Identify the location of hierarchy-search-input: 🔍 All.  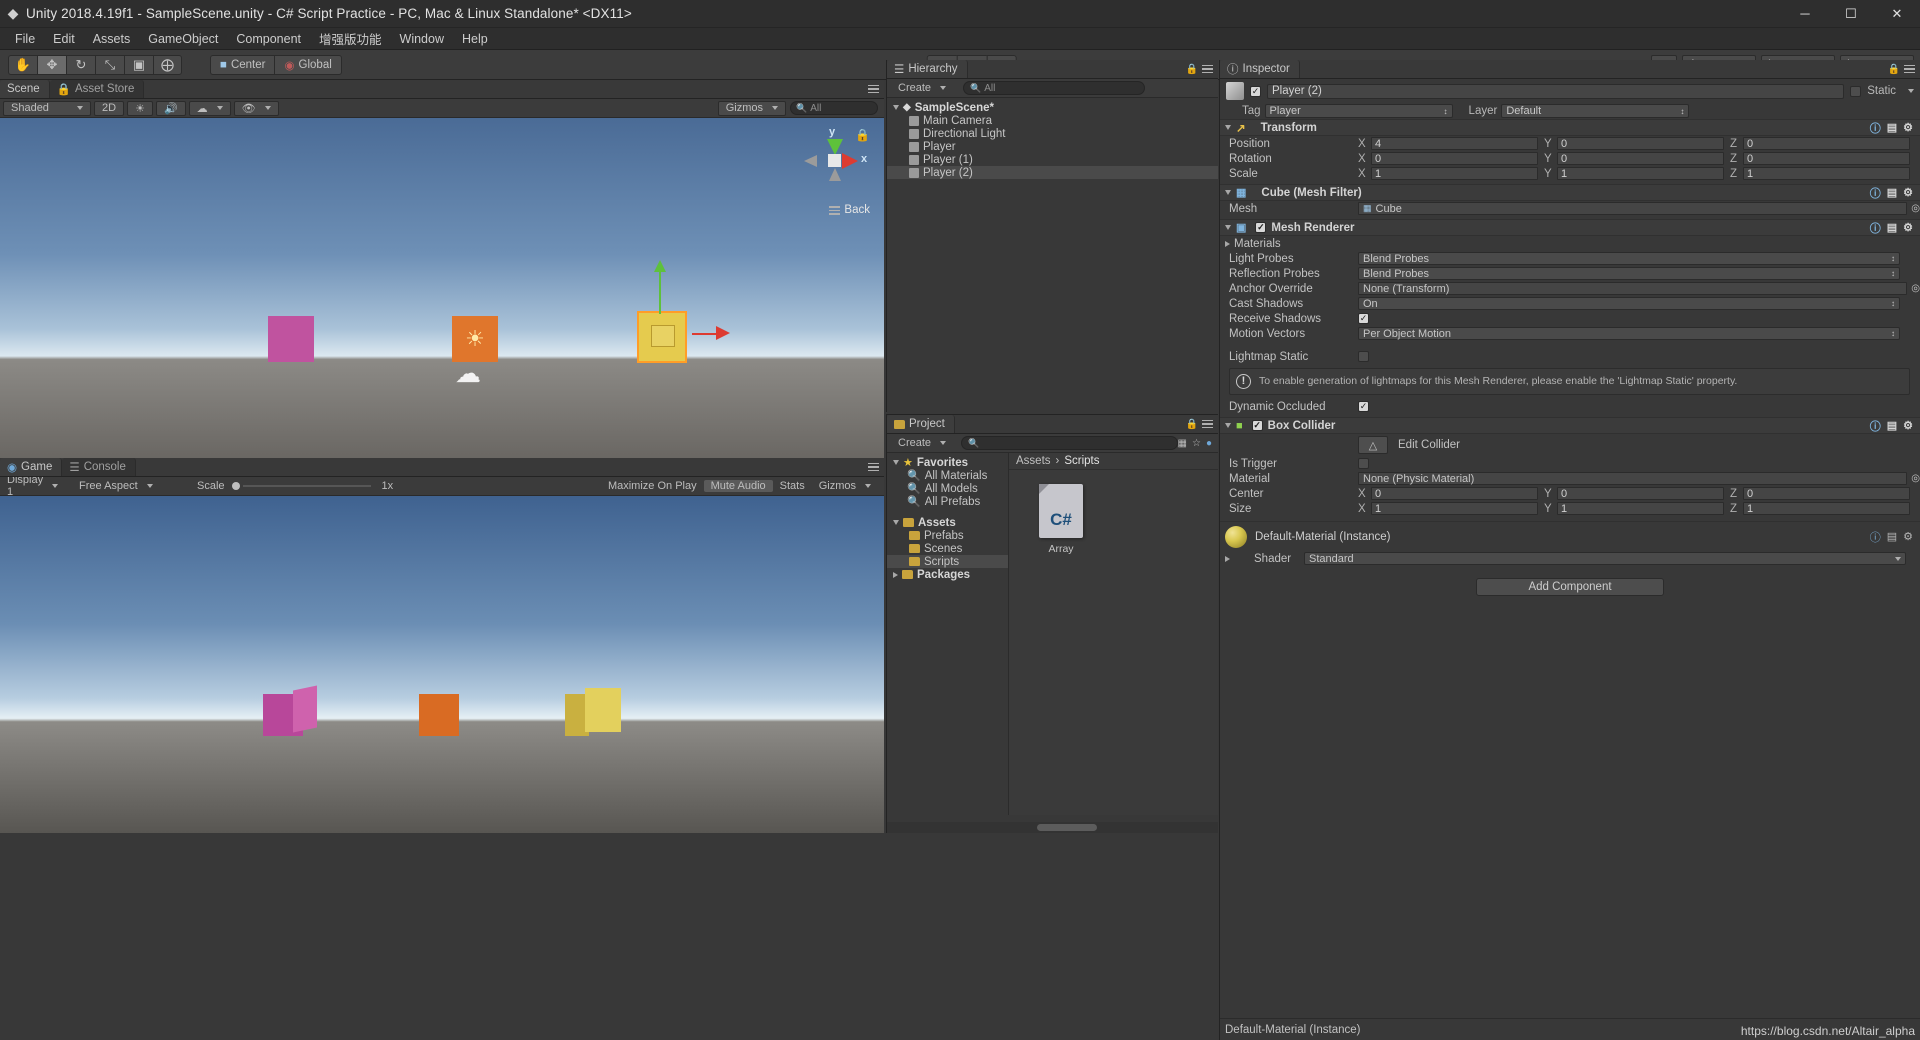
(1054, 88).